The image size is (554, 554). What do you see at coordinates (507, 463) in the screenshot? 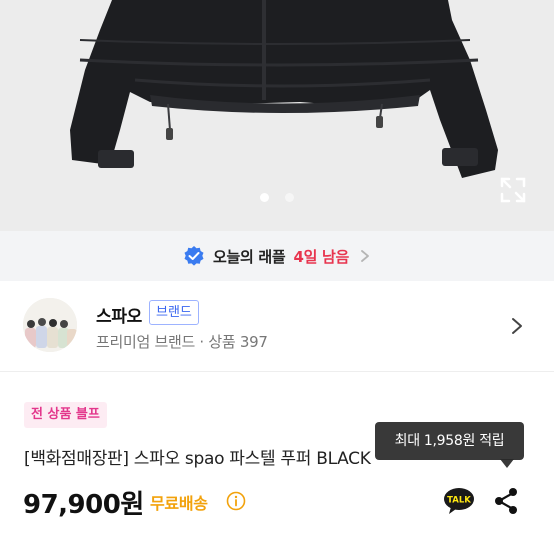
I see `tooltip-tail` at bounding box center [507, 463].